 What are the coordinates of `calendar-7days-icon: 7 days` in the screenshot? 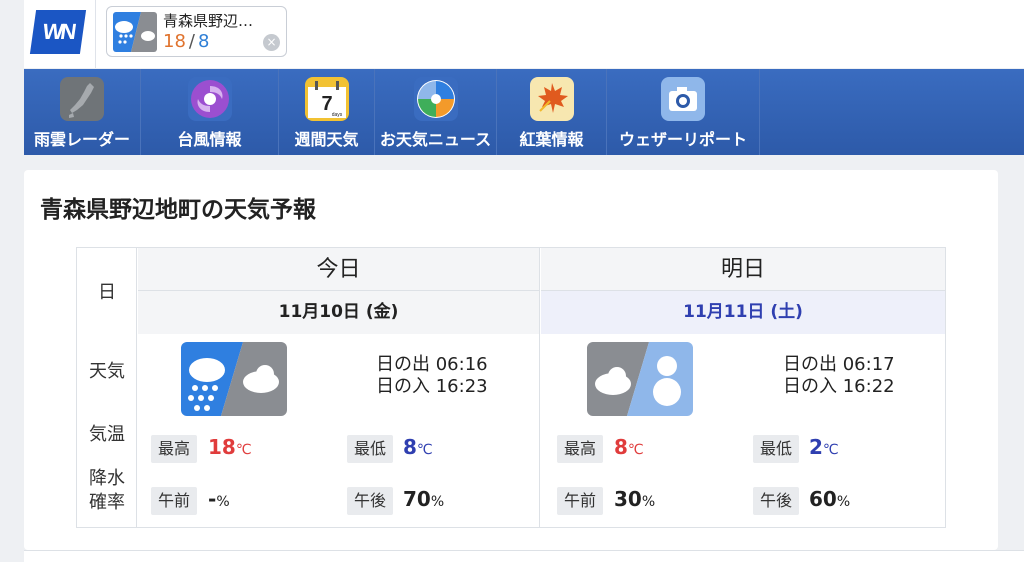 It's located at (326, 99).